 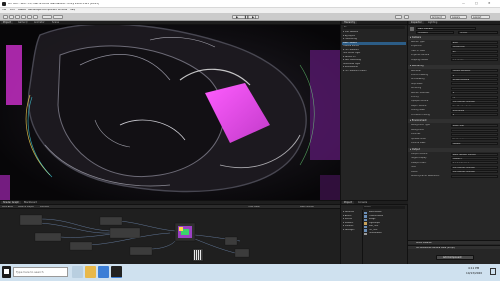 What do you see at coordinates (474, 163) in the screenshot?
I see `property-value-field: X 0 Y 0 W 1 H 1` at bounding box center [474, 163].